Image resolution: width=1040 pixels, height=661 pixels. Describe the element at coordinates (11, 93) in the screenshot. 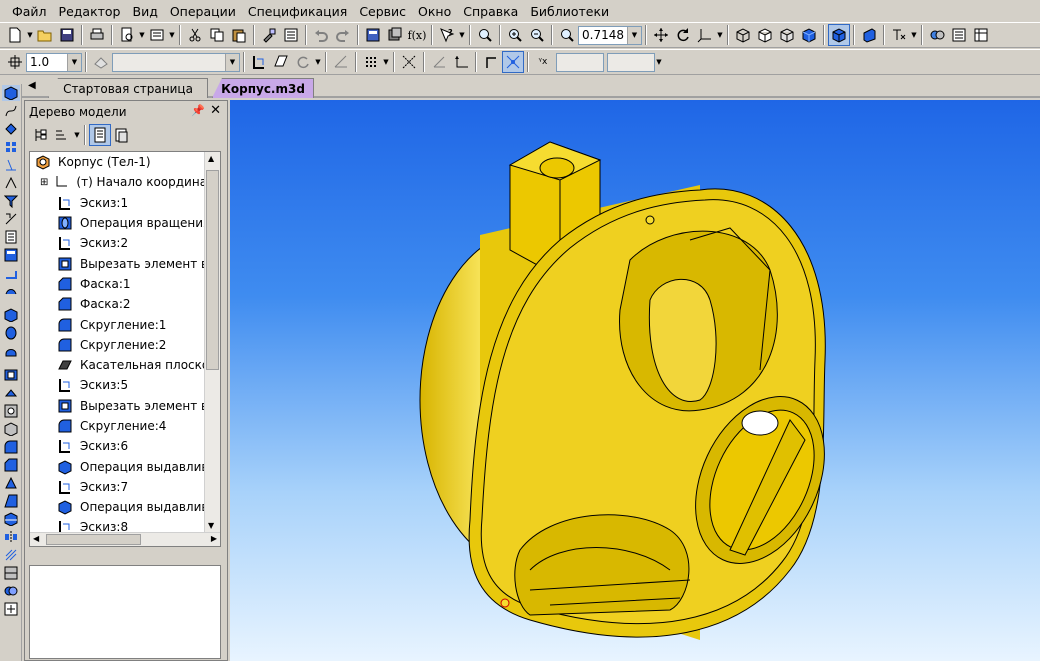

I see `compact-edit-button` at that location.